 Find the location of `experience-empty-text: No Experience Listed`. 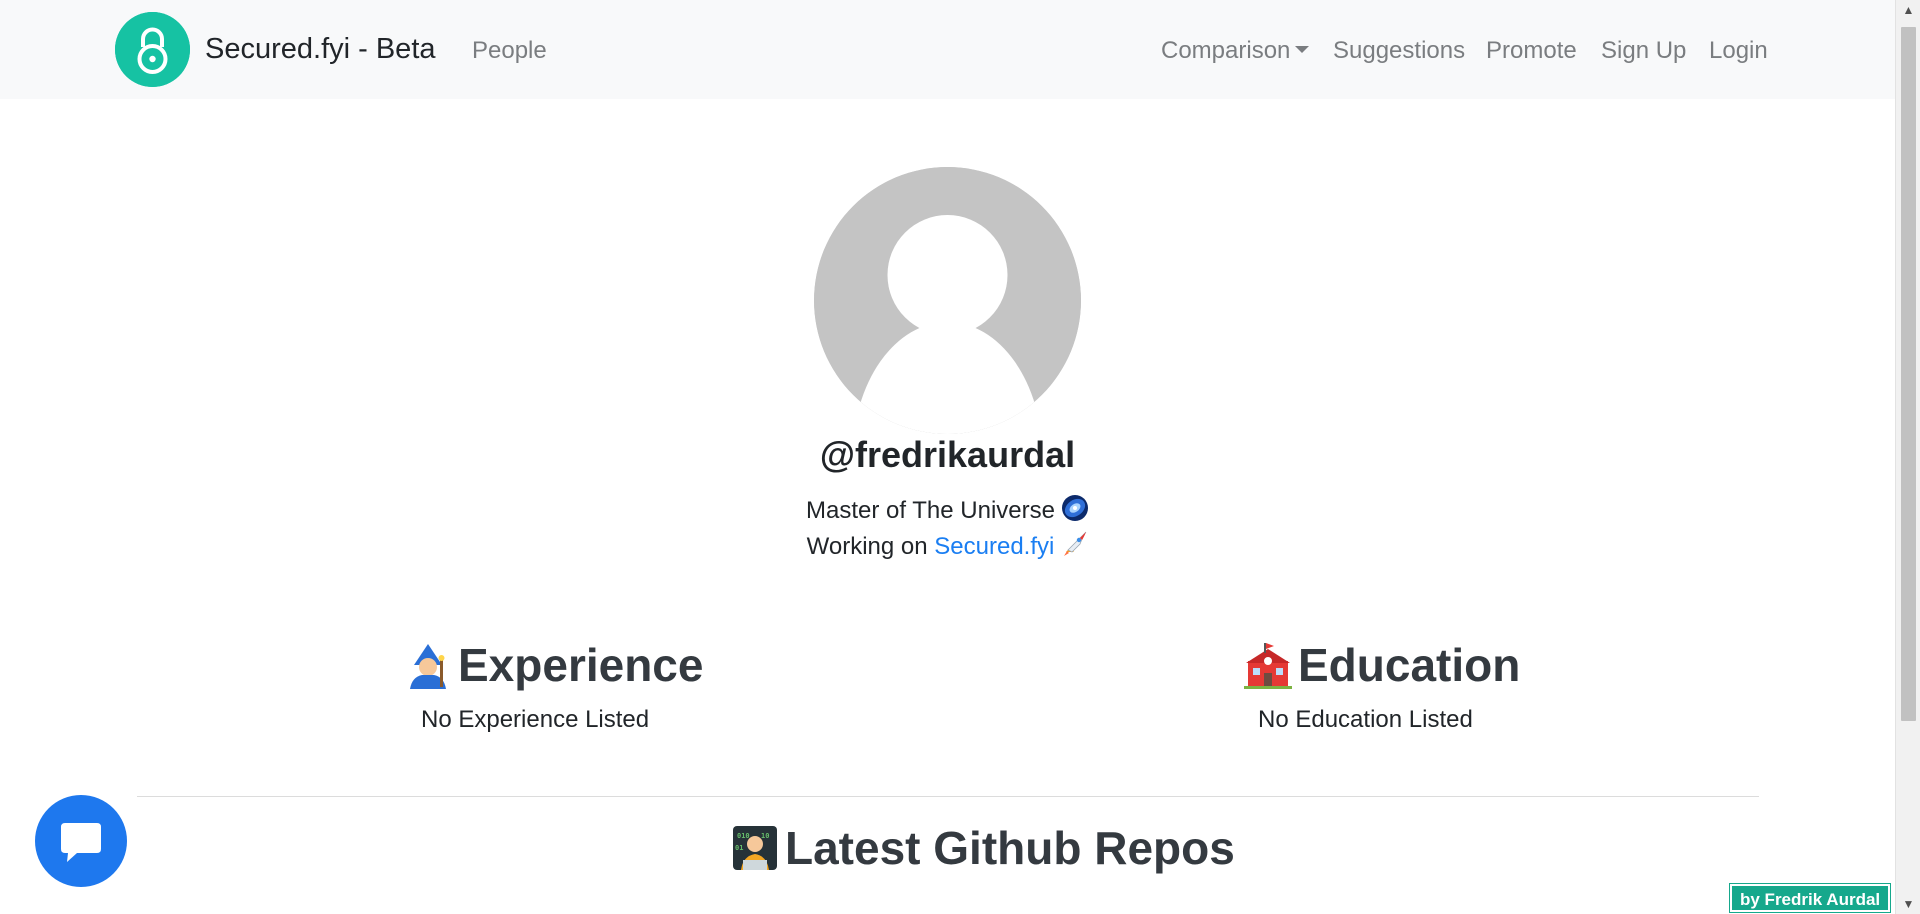

experience-empty-text: No Experience Listed is located at coordinates (535, 719).